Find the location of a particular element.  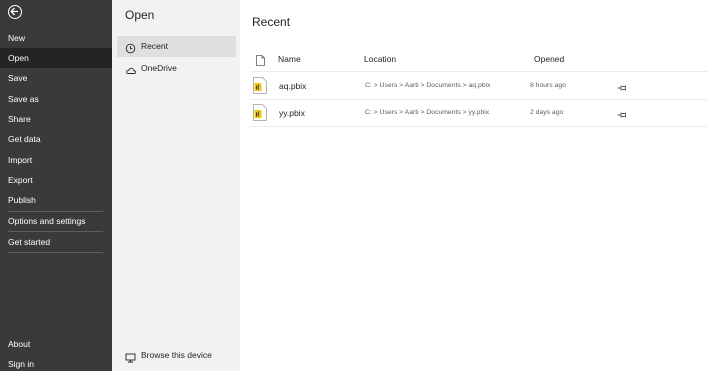

column-header-location: Location is located at coordinates (380, 59).